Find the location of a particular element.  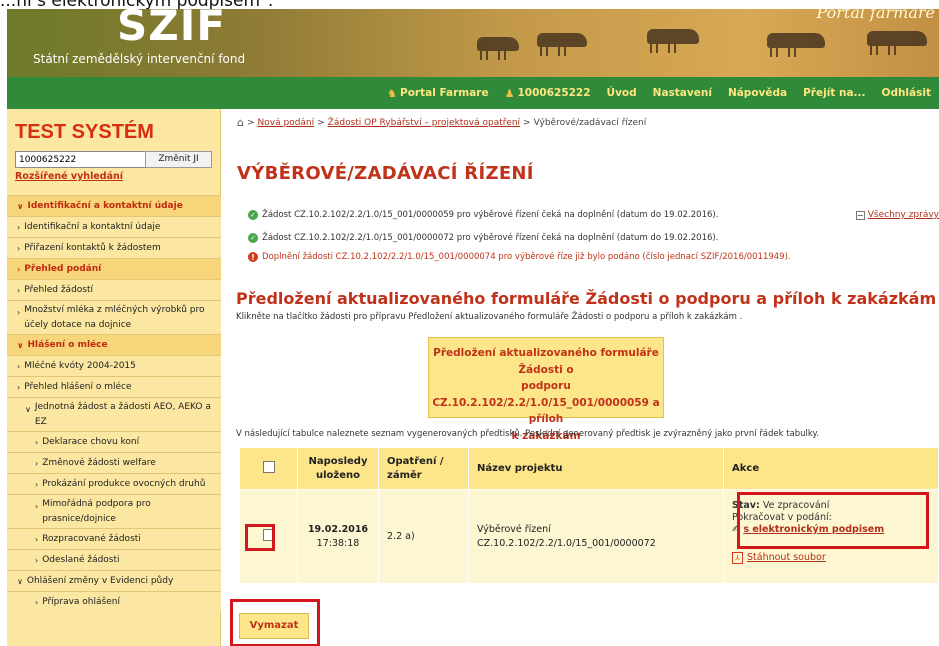

select-all-checkbox is located at coordinates (268, 467).